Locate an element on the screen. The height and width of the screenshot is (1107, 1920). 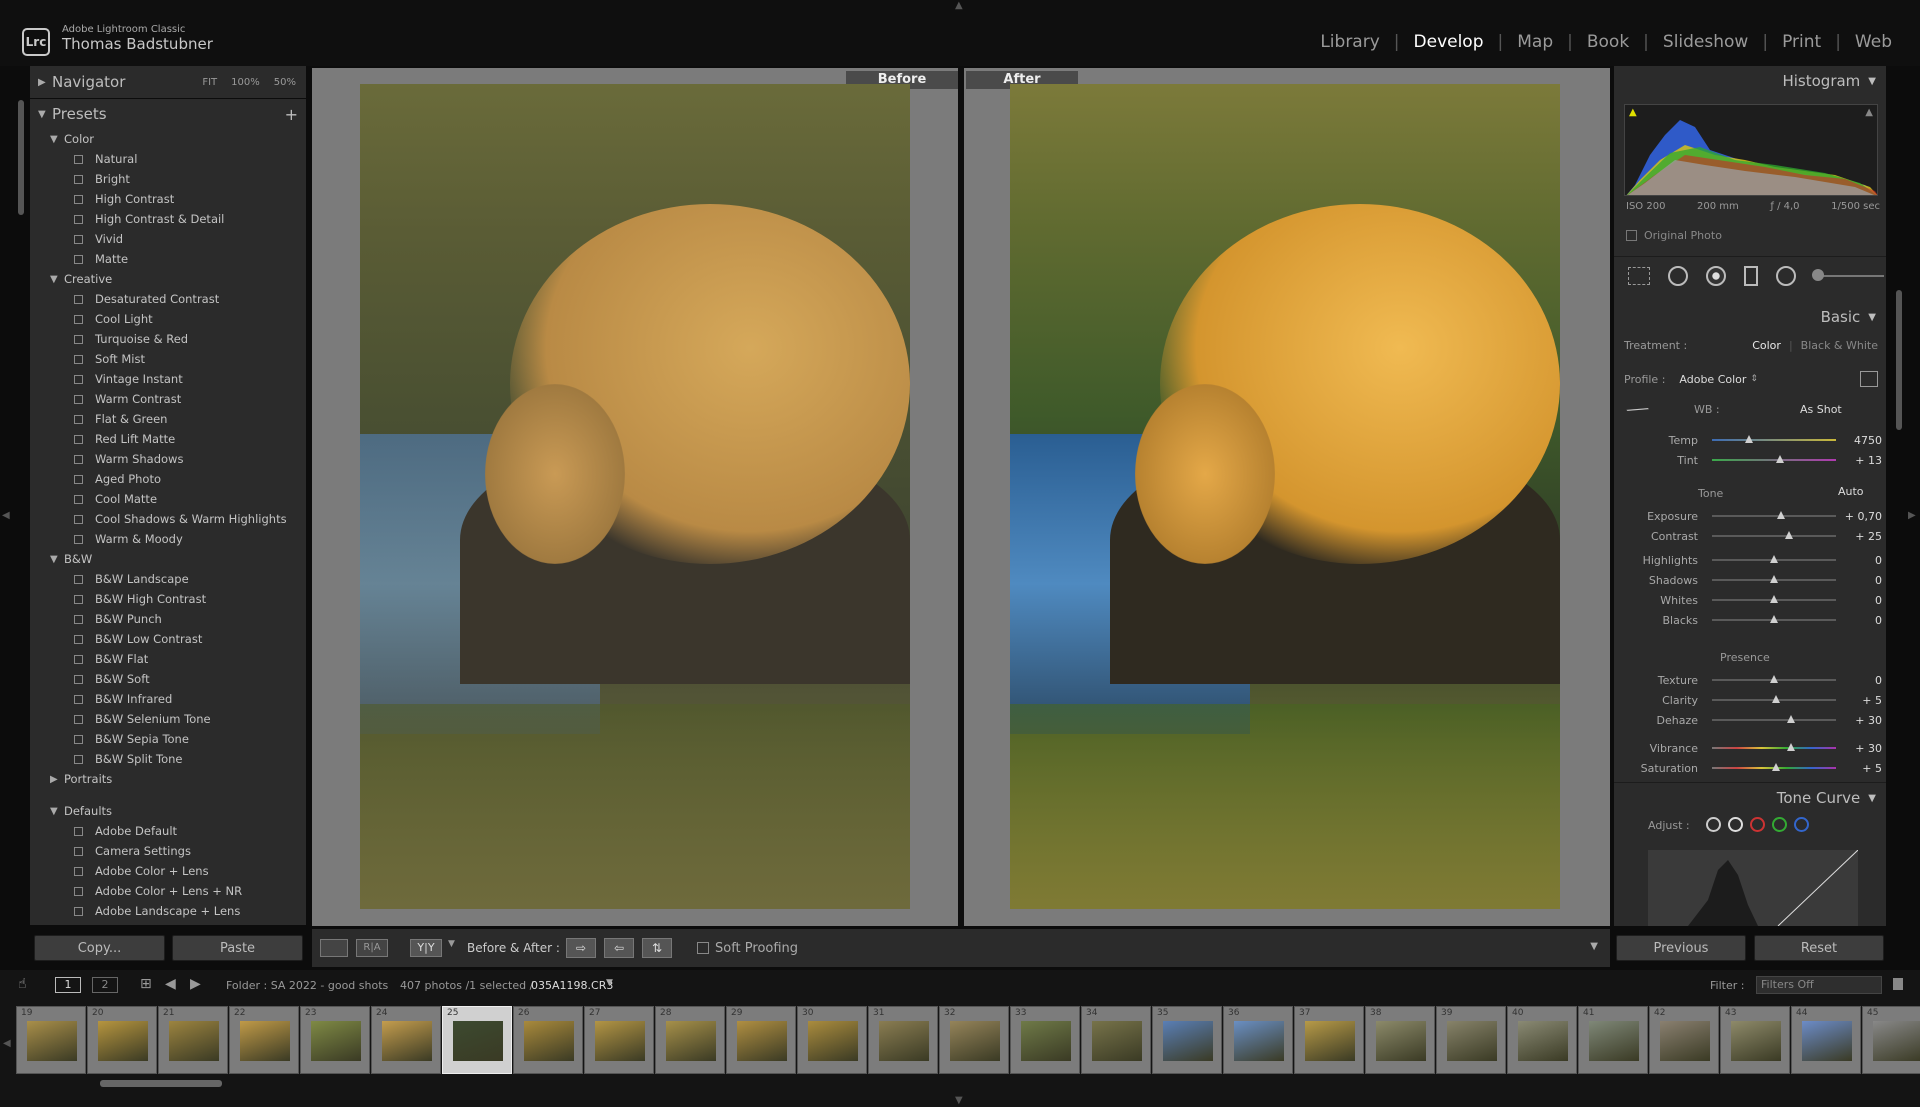
preset-item: Flat & Green is located at coordinates (168, 419).